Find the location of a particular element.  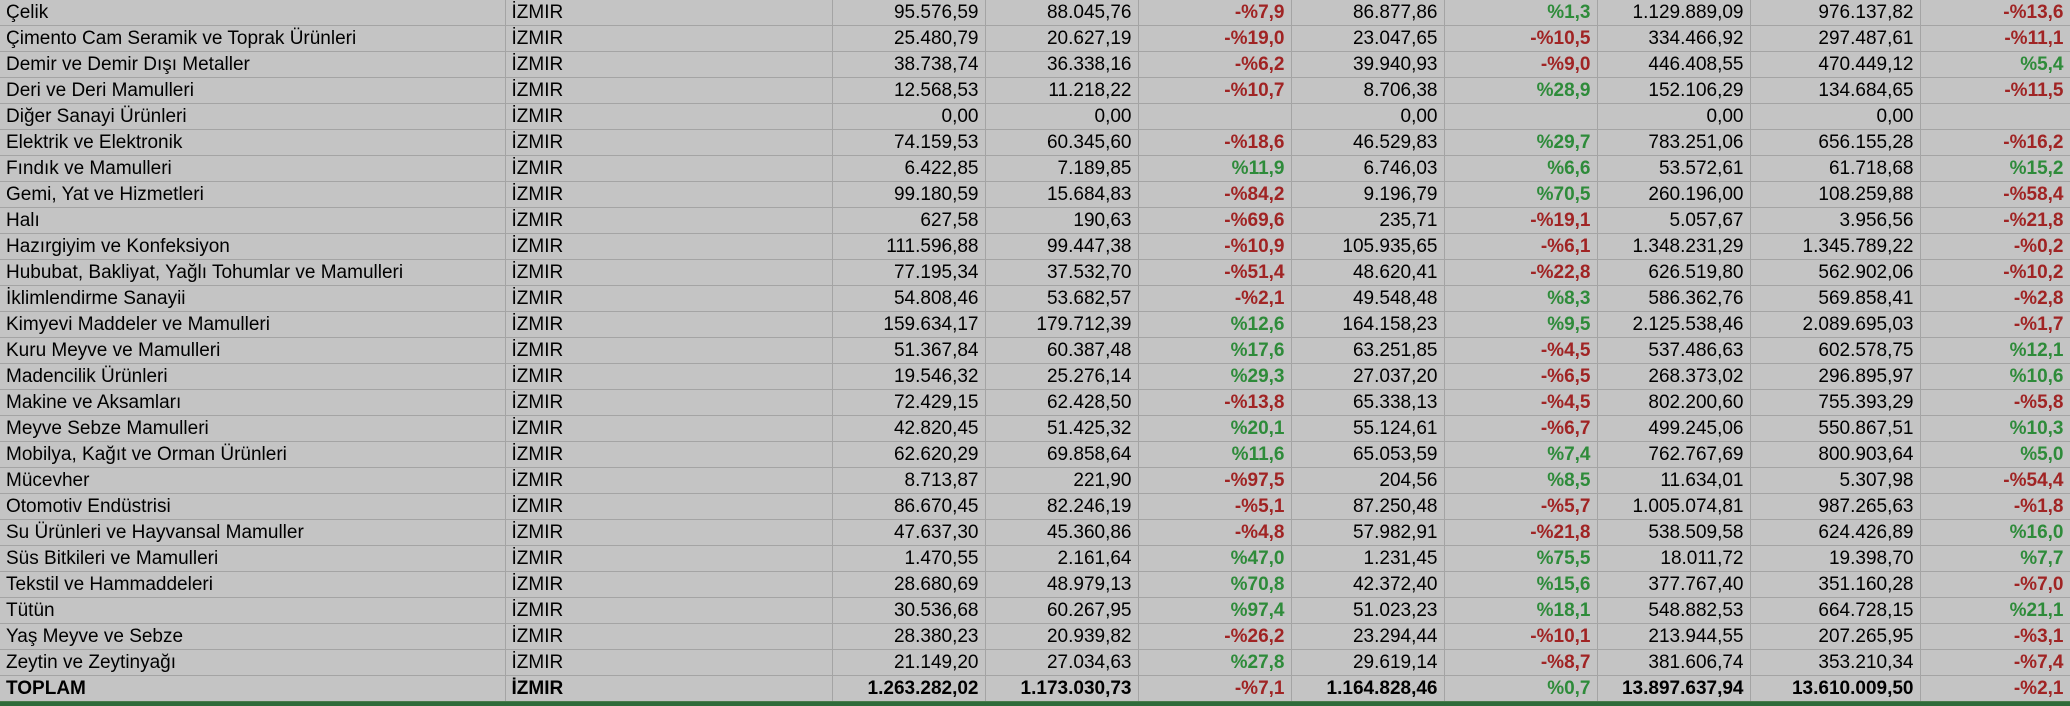

change-cell: -%9,0 is located at coordinates (1521, 64).